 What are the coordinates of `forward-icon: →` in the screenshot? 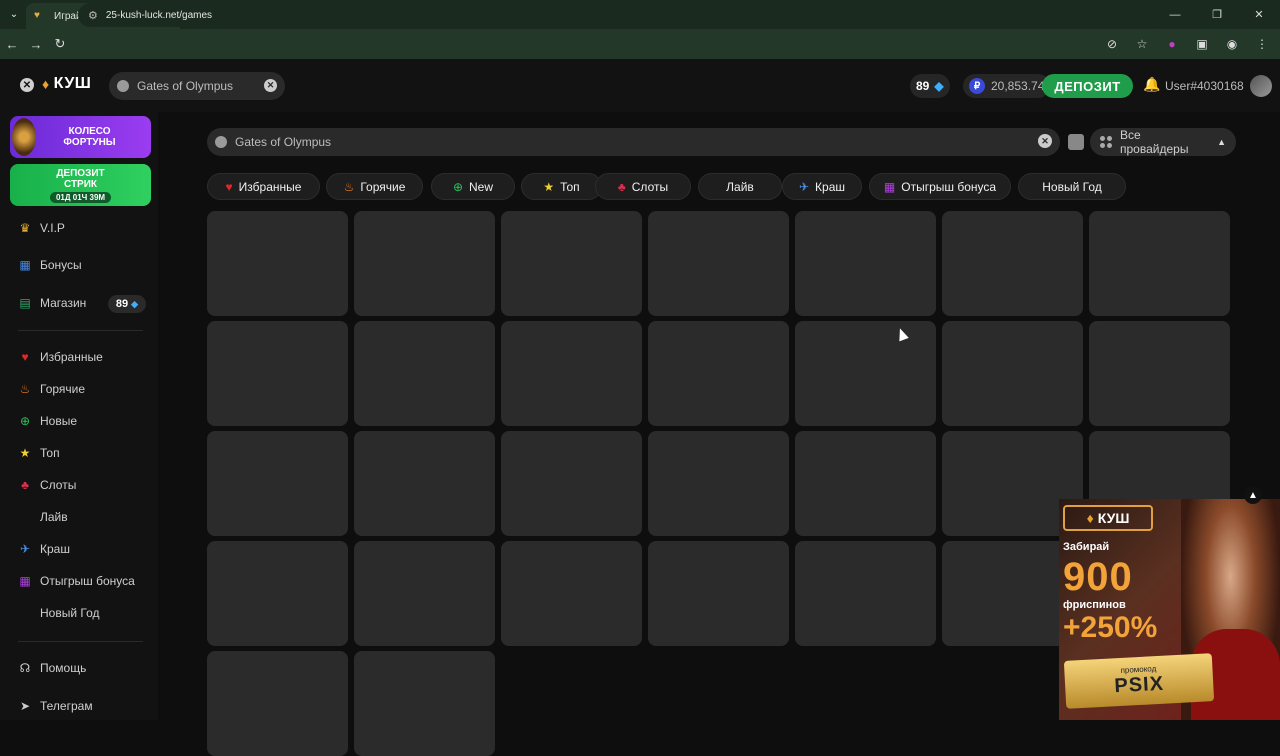 It's located at (36, 44).